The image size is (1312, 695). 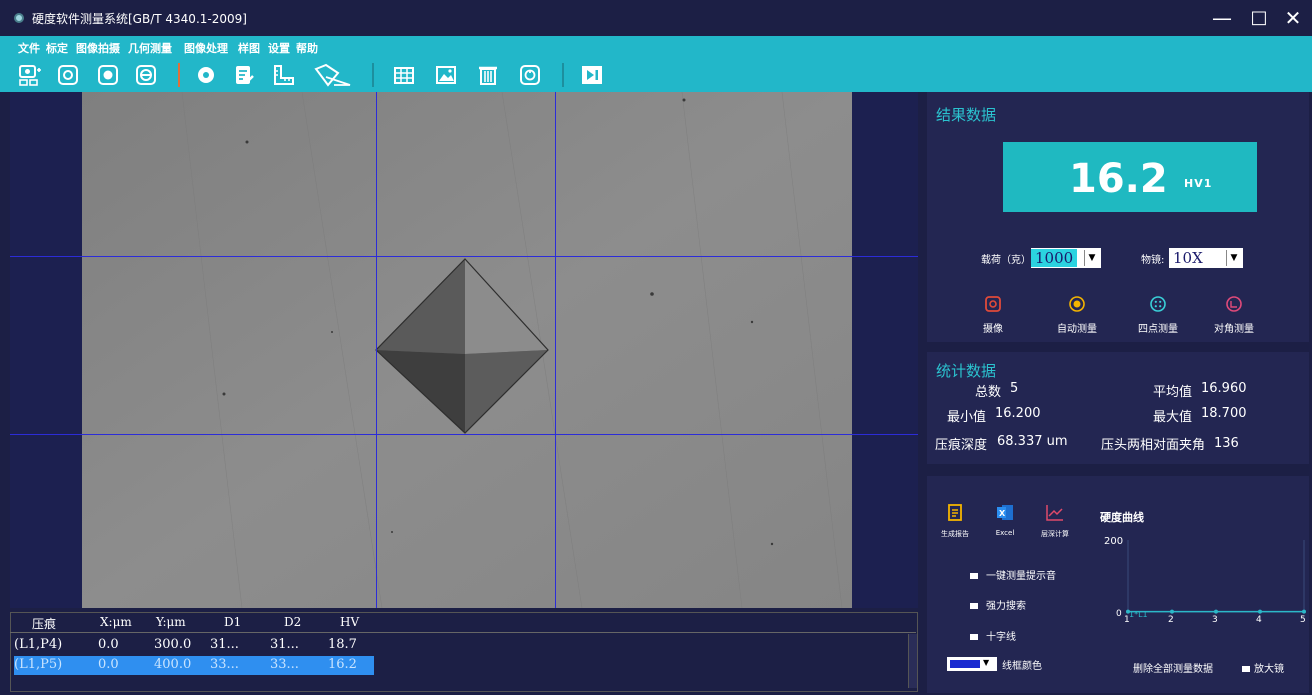 What do you see at coordinates (488, 75) in the screenshot?
I see `delete-icon` at bounding box center [488, 75].